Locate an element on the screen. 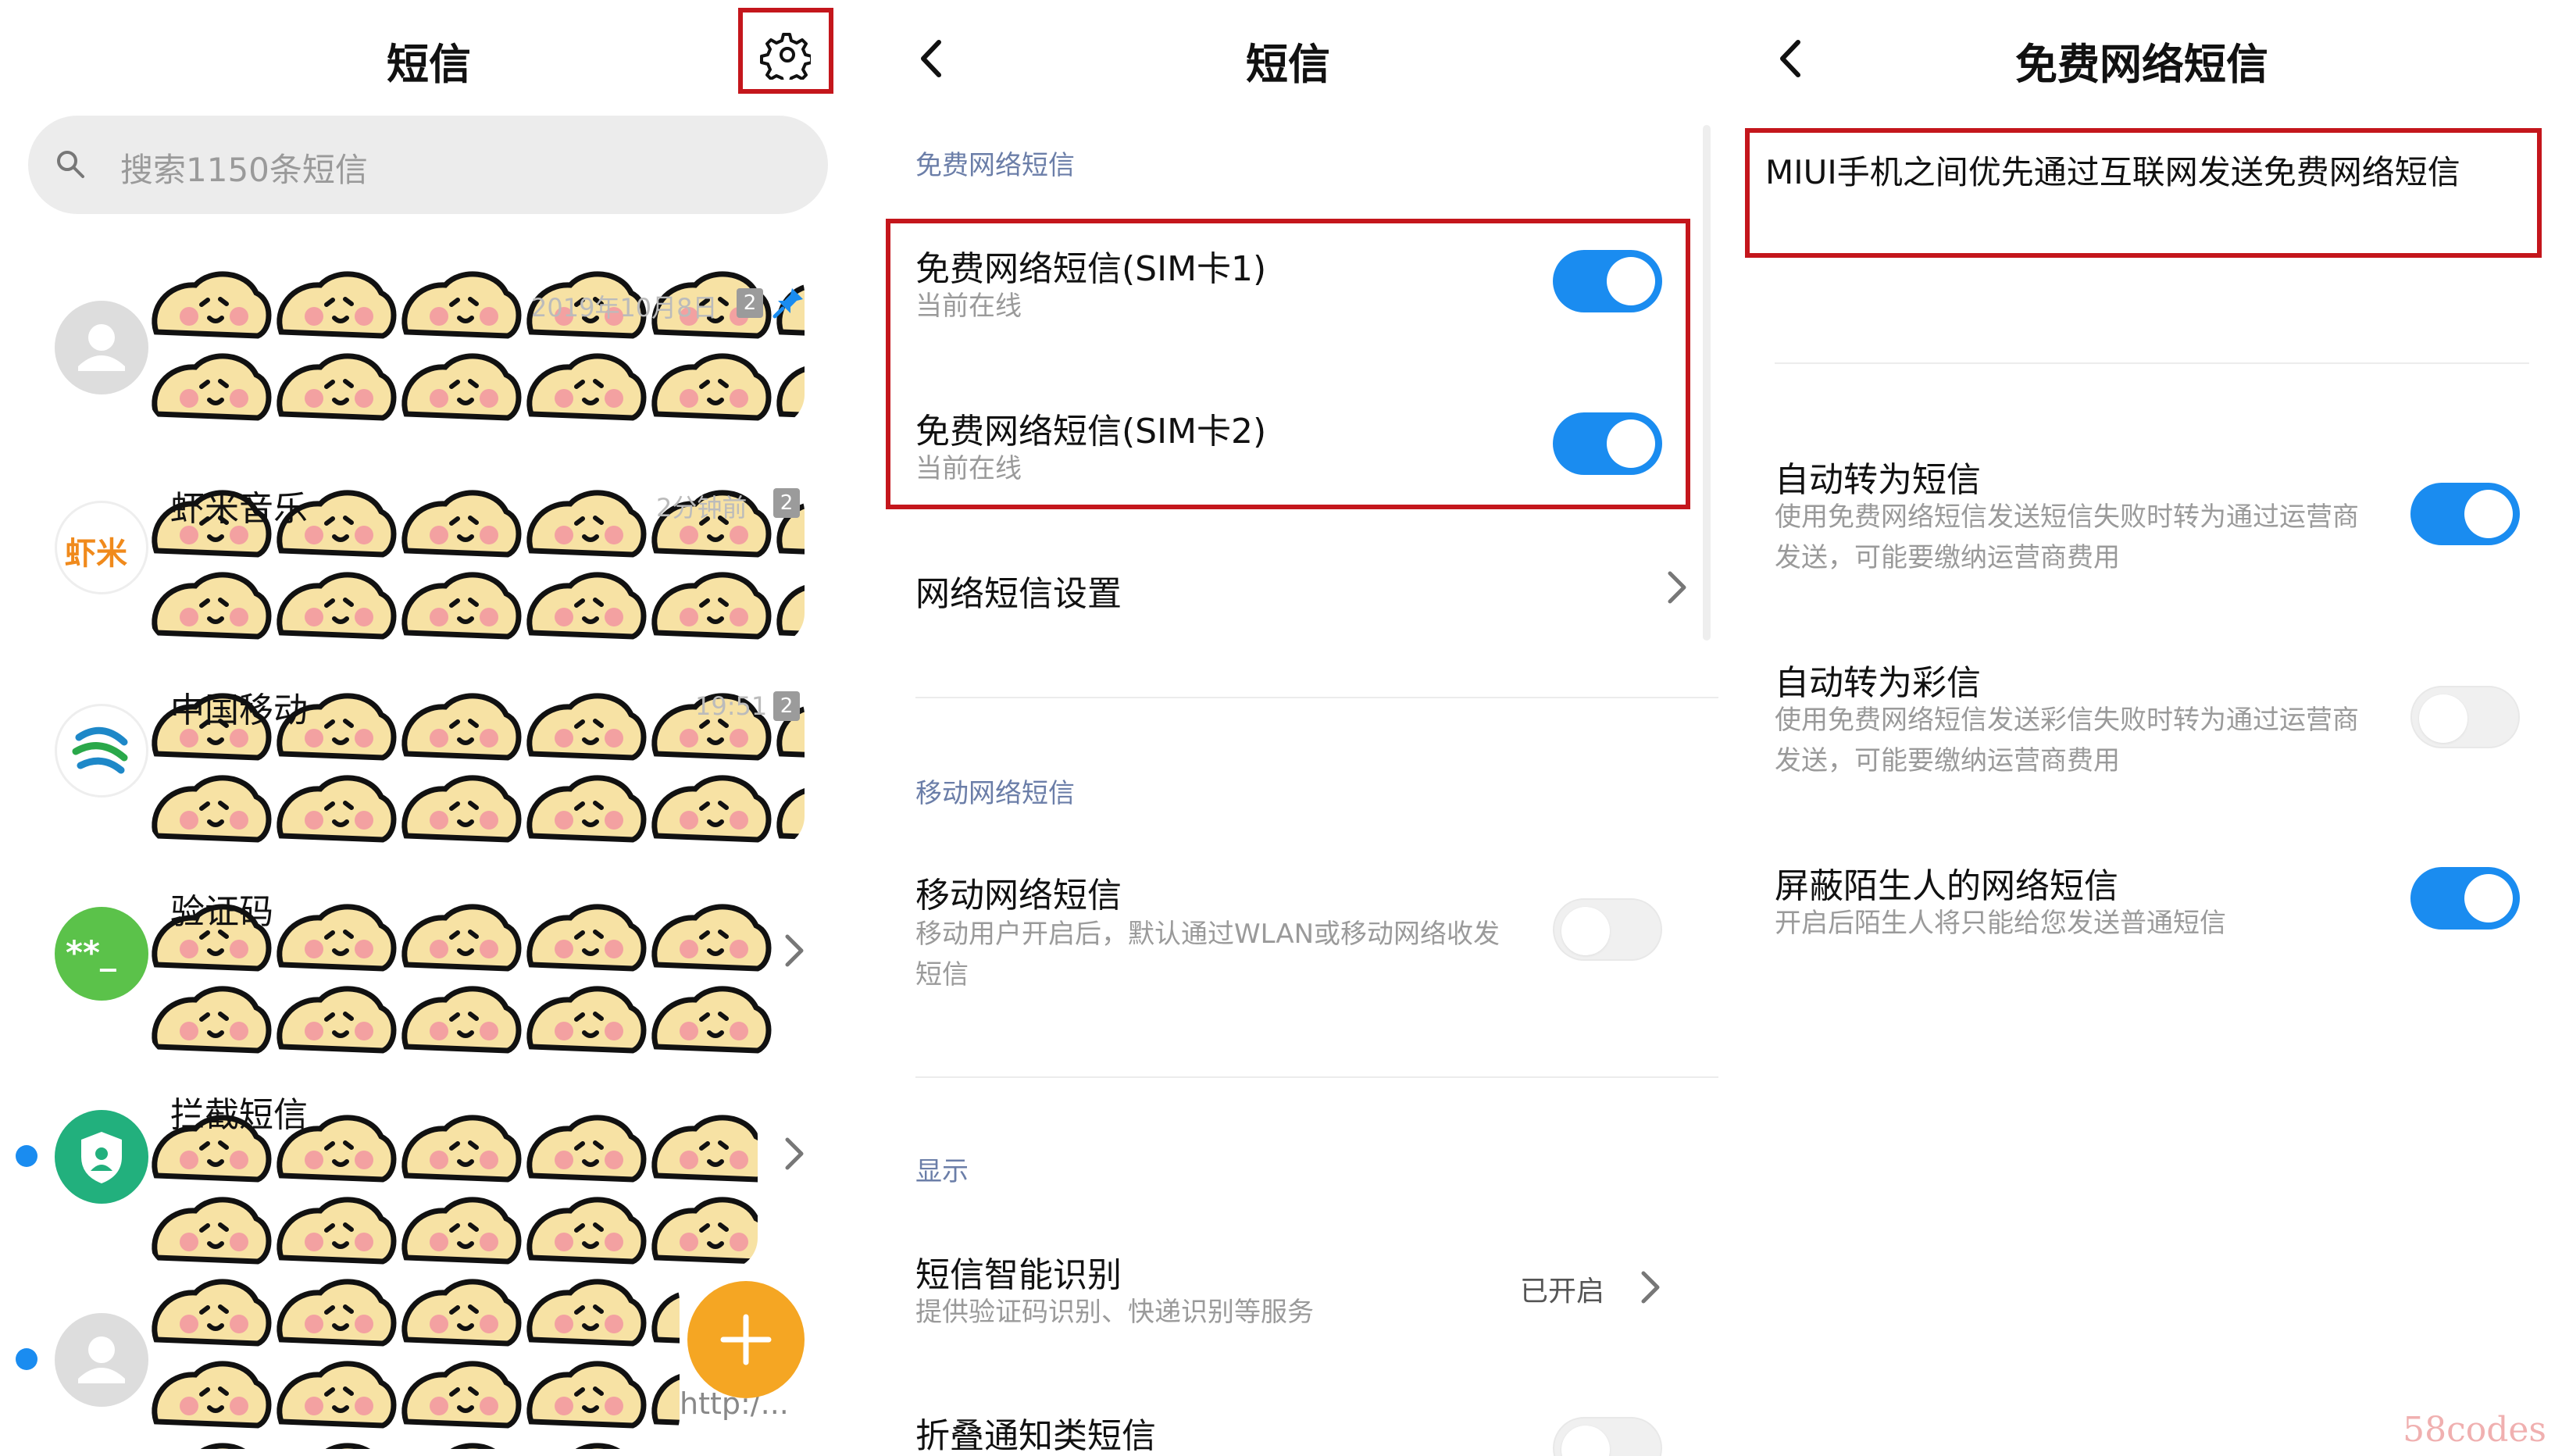 The image size is (2562, 1456). mobile-sms-toggle is located at coordinates (1608, 929).